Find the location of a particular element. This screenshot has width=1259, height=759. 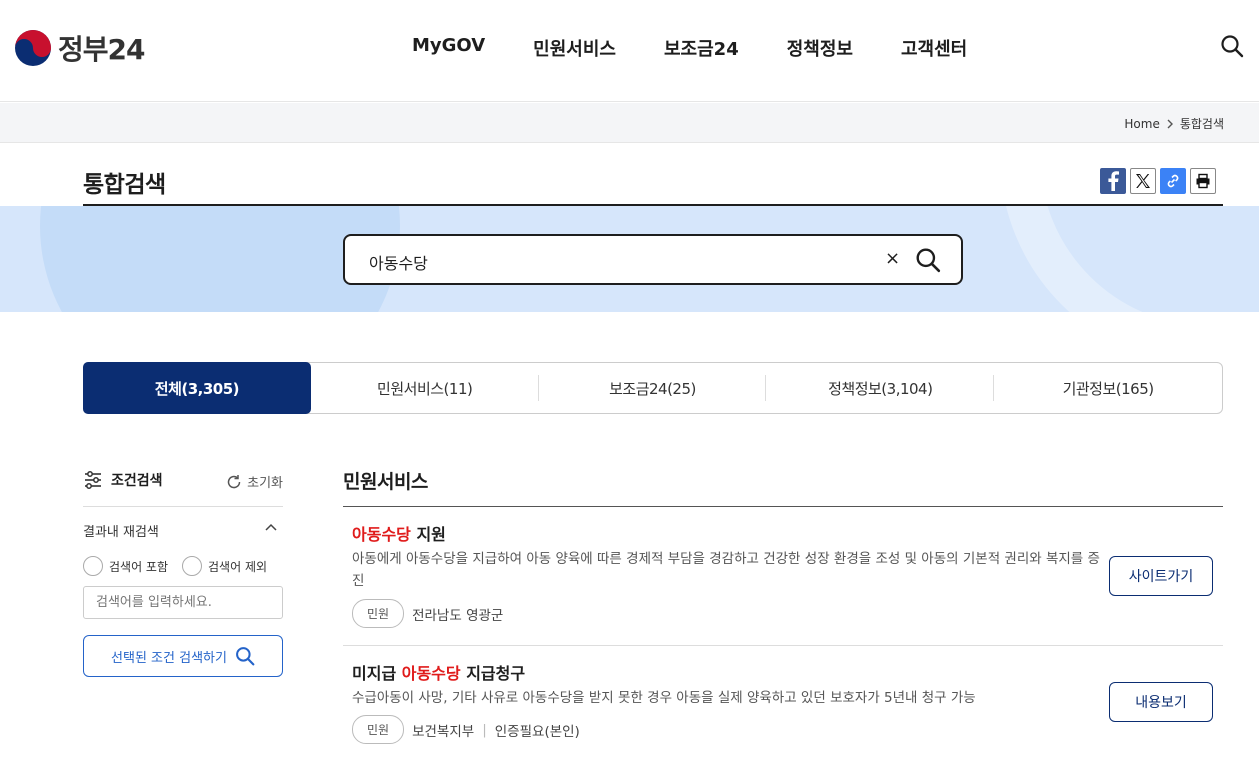

banner-decoration is located at coordinates (1129, 259).